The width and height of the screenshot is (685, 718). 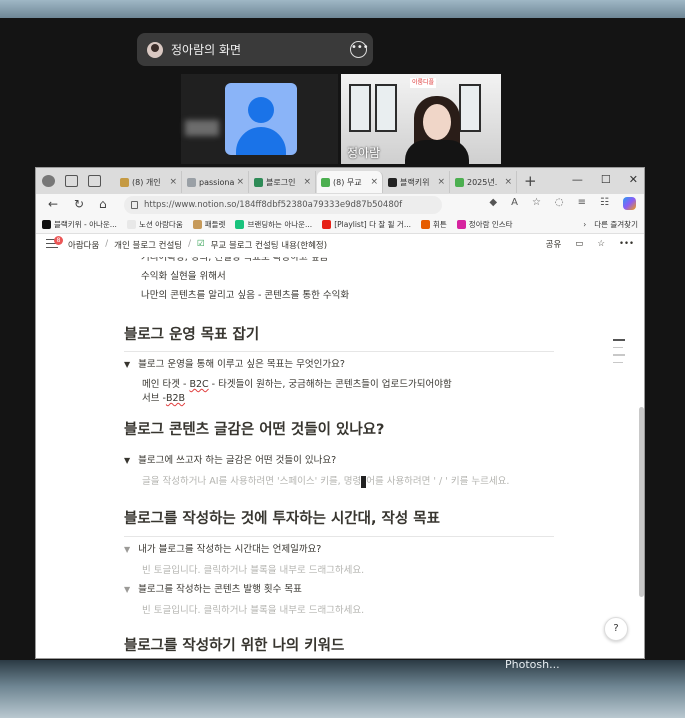 I want to click on list-item: 나만의 콘텐츠를 알리고 싶음 - 콘텐츠를 통한 수익화, so click(x=339, y=296).